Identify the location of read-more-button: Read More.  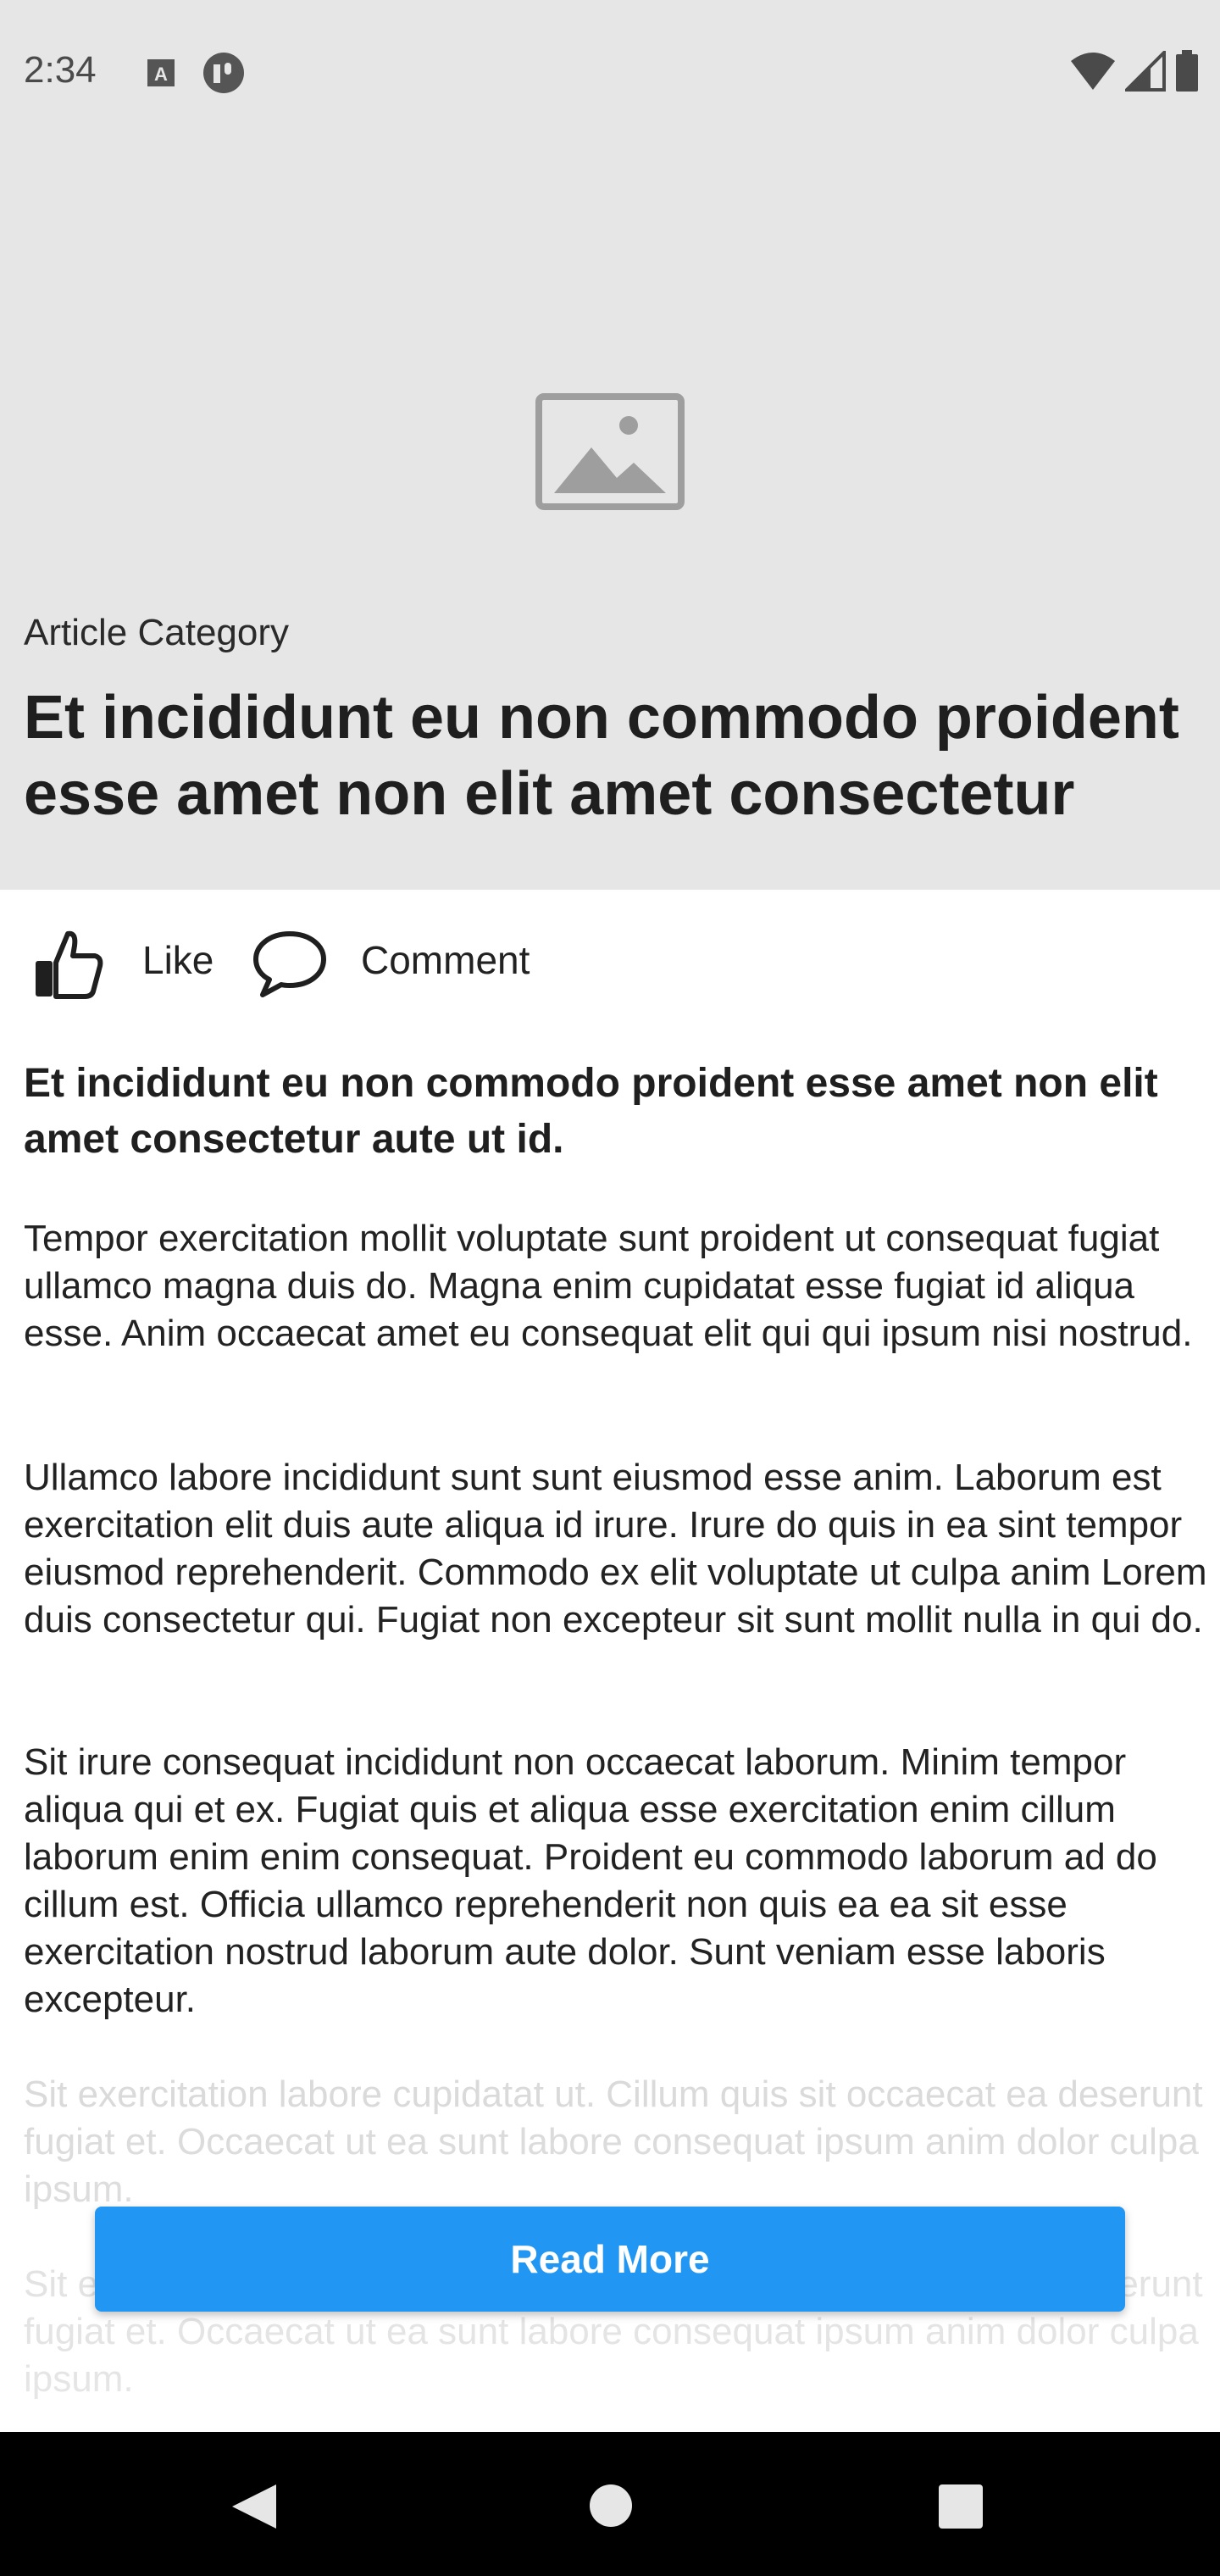
(610, 2259).